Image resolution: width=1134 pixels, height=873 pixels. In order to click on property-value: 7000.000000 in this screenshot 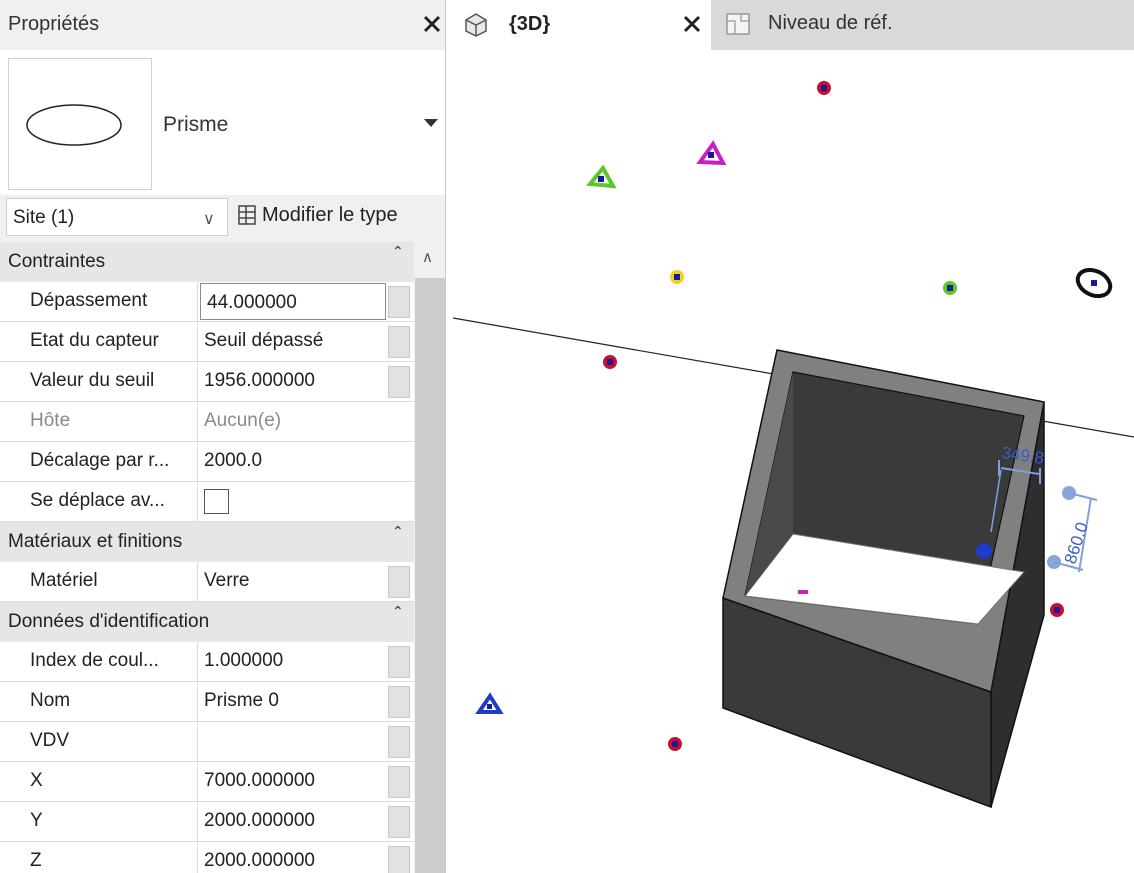, I will do `click(259, 781)`.